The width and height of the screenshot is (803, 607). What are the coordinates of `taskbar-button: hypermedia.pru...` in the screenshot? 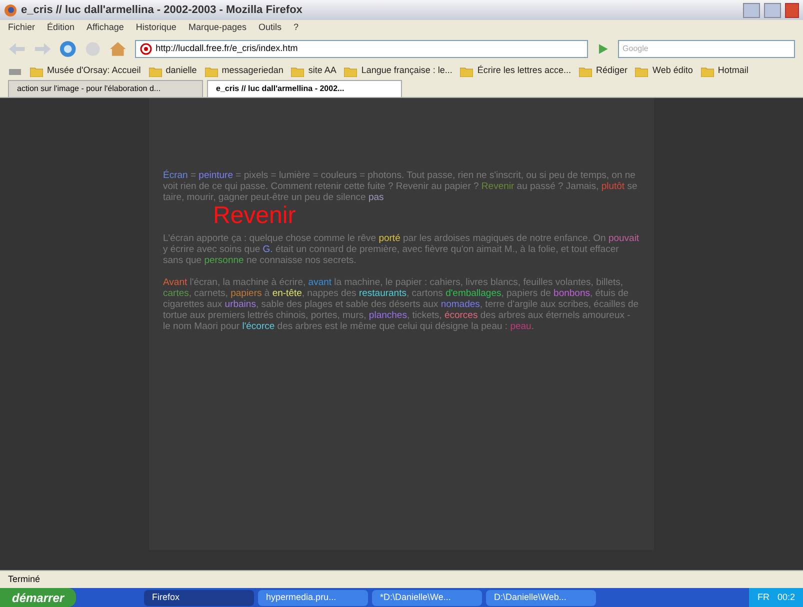 It's located at (313, 598).